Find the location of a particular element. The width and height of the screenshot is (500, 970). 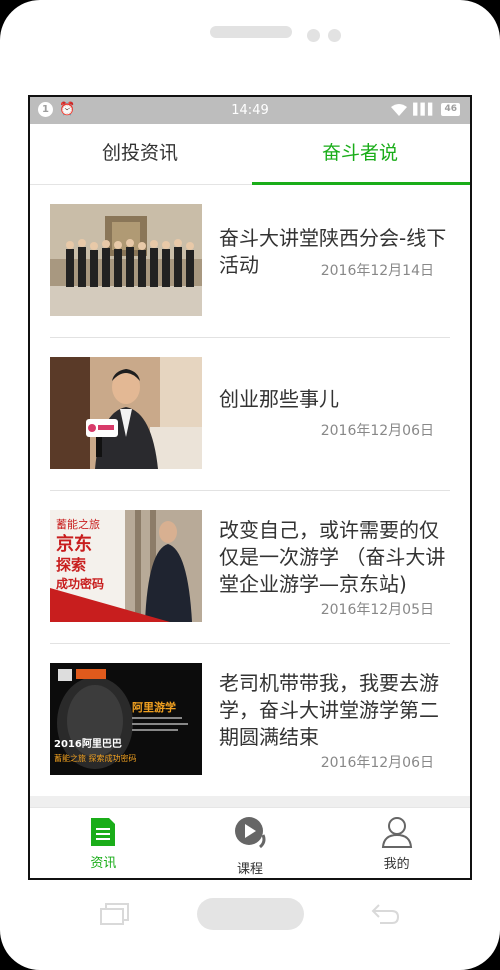

poster-text: 成功密码 is located at coordinates (80, 583).